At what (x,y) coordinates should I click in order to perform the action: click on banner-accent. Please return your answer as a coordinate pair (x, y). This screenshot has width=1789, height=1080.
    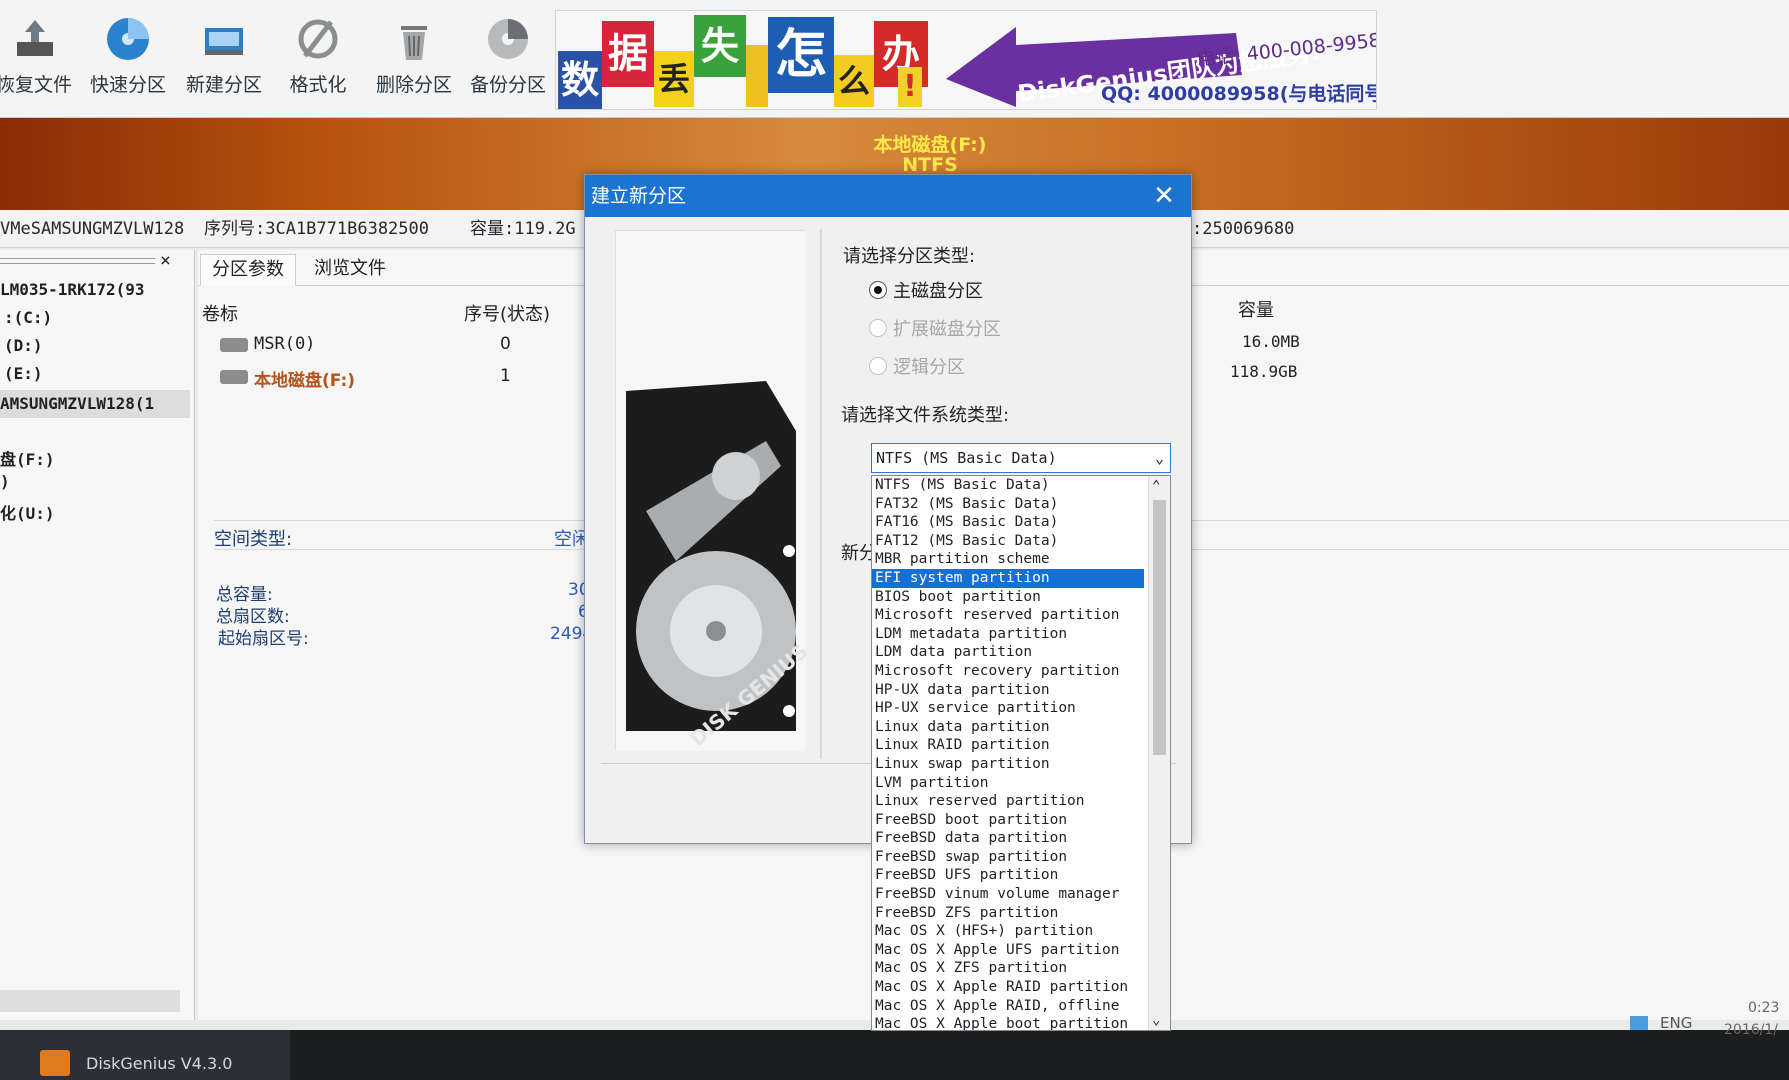
    Looking at the image, I should click on (757, 76).